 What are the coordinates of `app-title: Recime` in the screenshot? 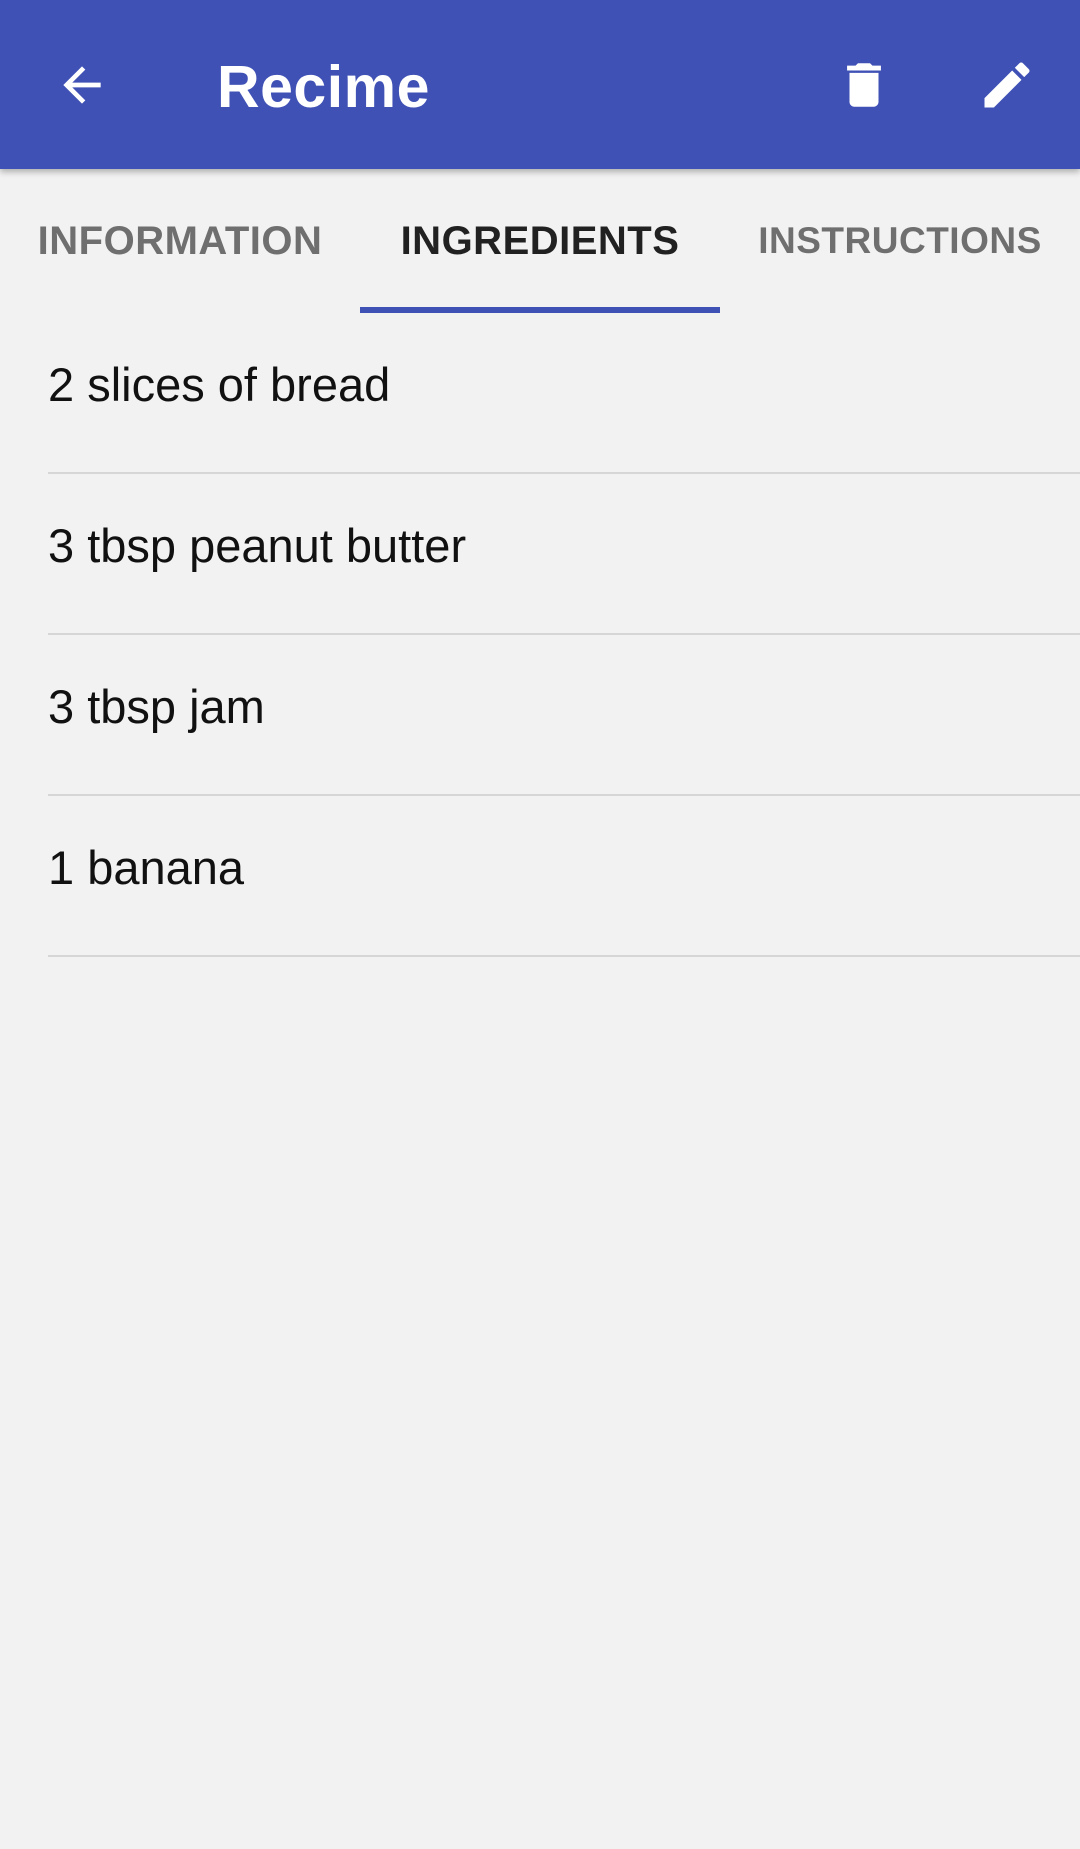 It's located at (323, 87).